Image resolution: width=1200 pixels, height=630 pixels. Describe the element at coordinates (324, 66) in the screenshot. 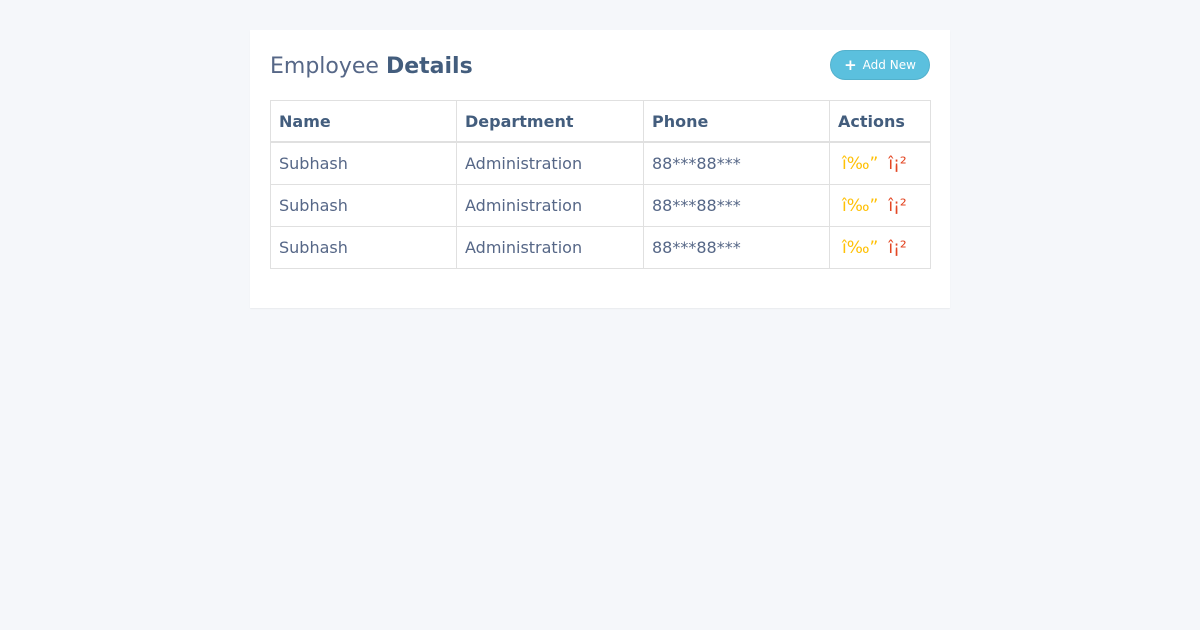

I see `title-regular: Employee` at that location.